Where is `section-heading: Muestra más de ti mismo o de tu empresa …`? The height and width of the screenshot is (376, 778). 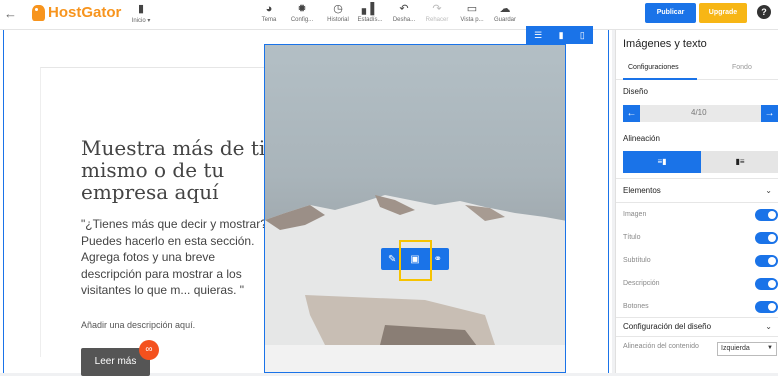 section-heading: Muestra más de ti mismo o de tu empresa … is located at coordinates (176, 170).